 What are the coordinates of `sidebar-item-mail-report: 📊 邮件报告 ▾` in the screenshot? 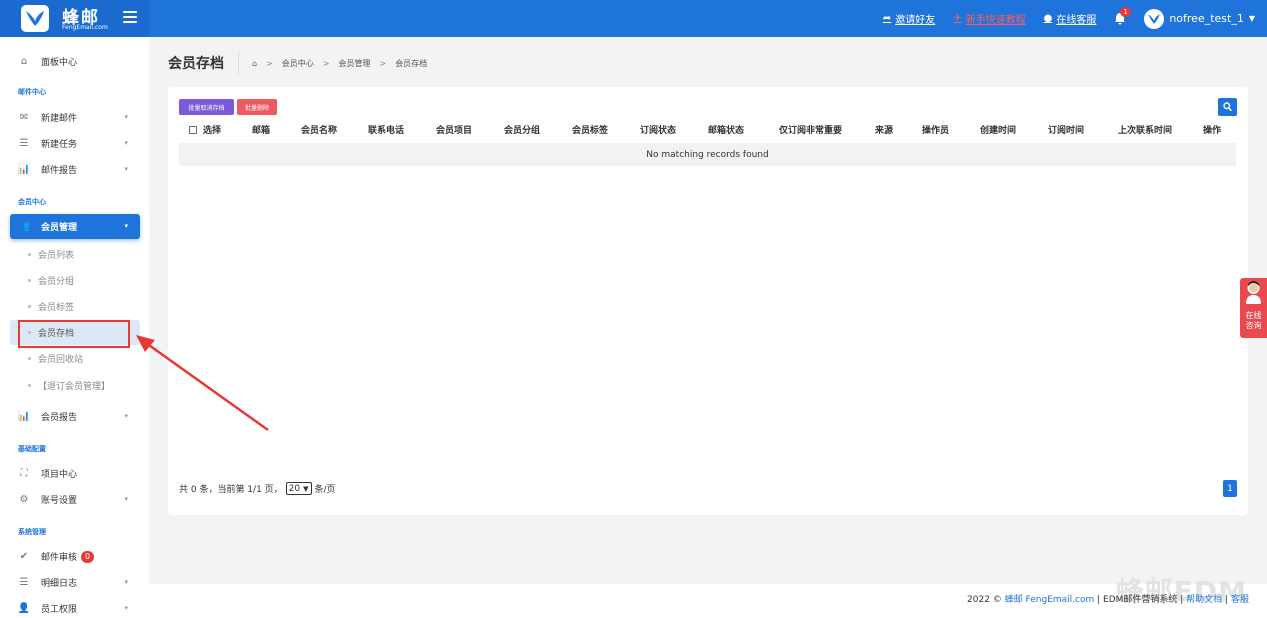 It's located at (75, 169).